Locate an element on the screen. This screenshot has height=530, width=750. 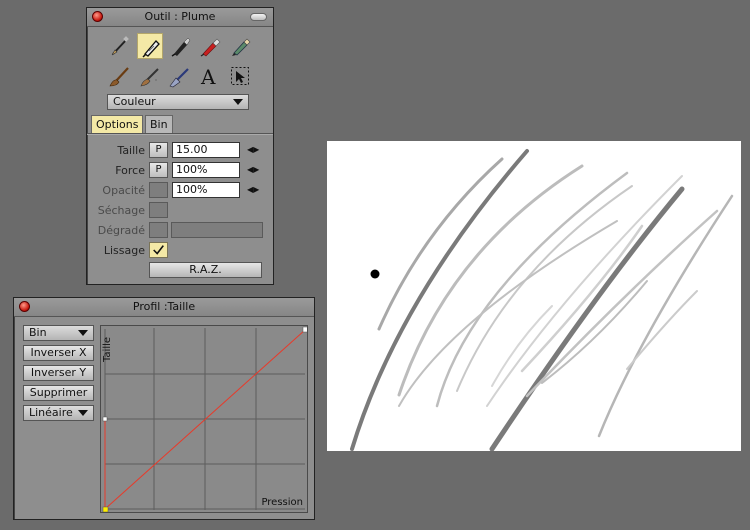
y-axis-label: Taille is located at coordinates (108, 349).